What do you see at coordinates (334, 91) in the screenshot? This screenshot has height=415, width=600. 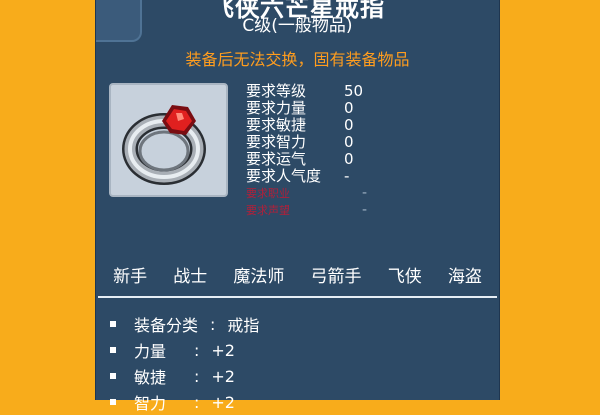 I see `req-level: 要求等级 50` at bounding box center [334, 91].